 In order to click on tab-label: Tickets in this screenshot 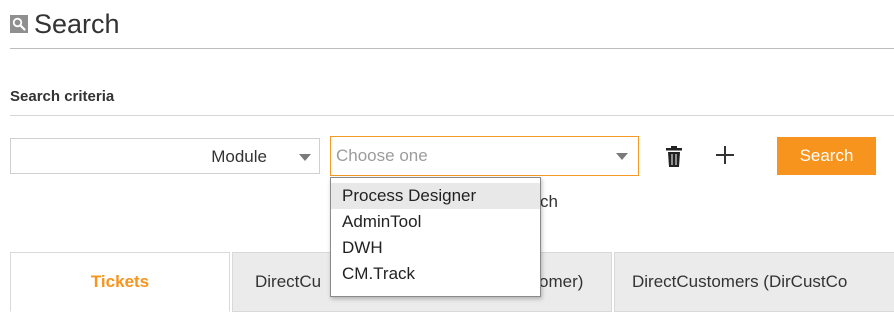, I will do `click(120, 281)`.